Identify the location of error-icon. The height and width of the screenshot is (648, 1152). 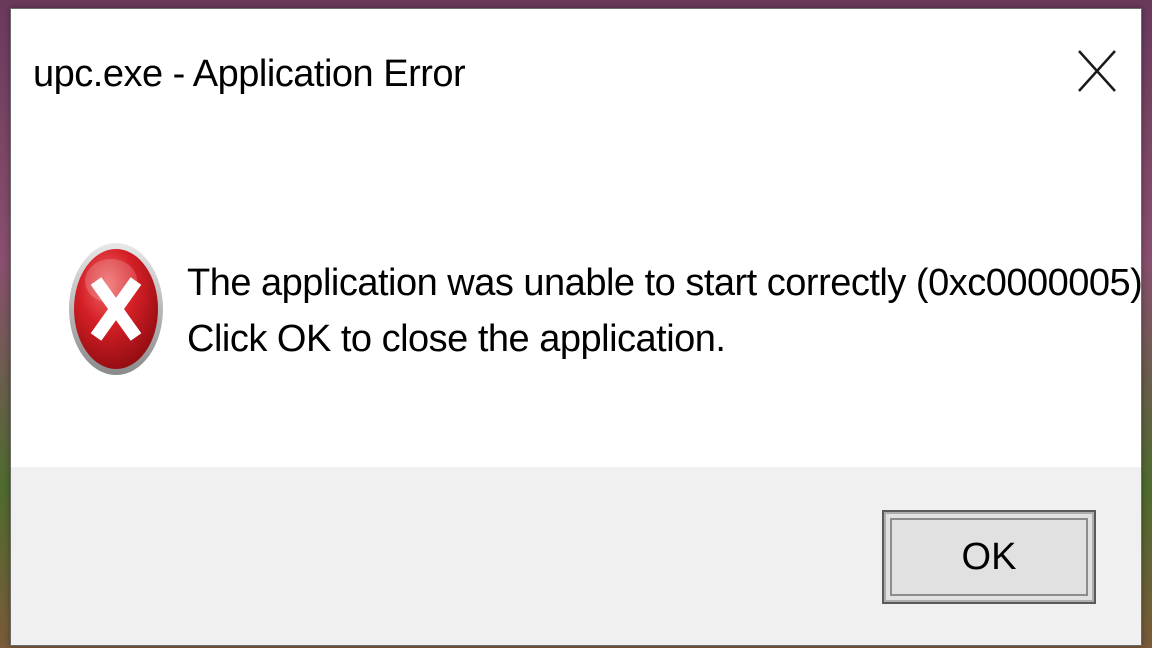
(116, 309).